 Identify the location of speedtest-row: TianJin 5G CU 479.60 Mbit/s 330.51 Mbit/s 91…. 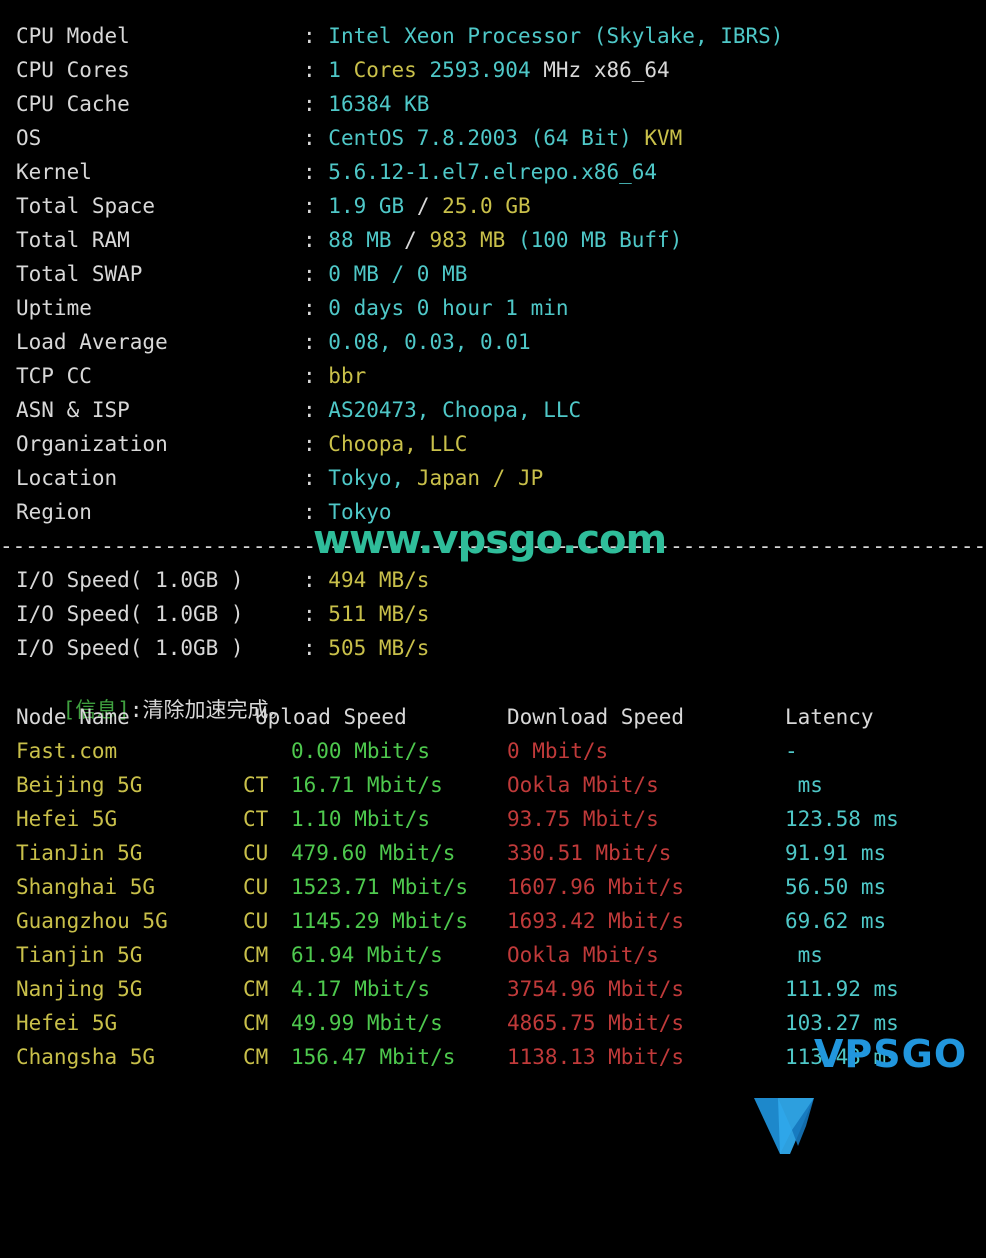
(492, 853).